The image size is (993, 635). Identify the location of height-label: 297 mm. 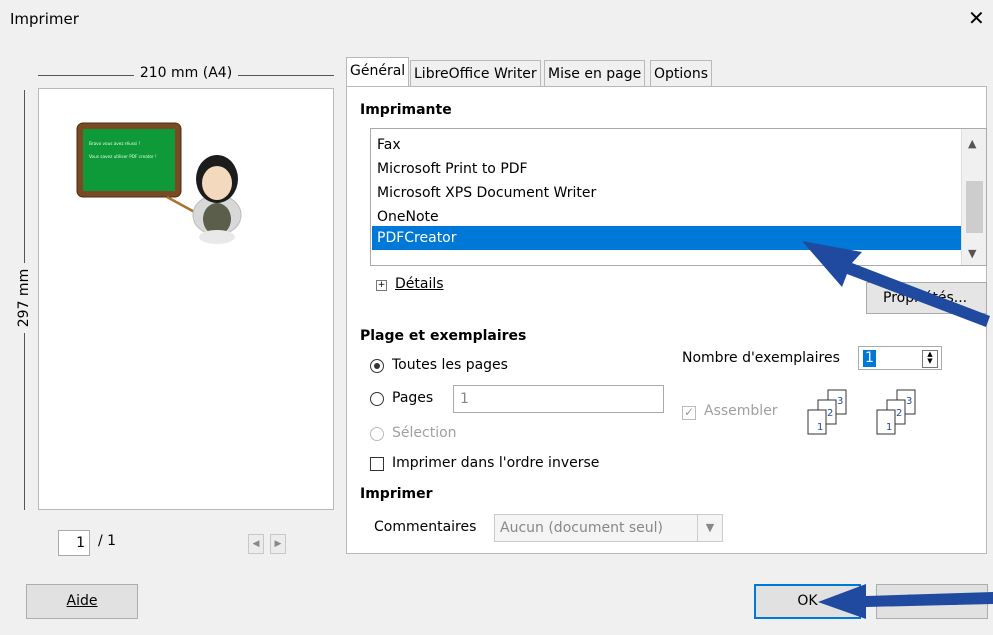
(24, 298).